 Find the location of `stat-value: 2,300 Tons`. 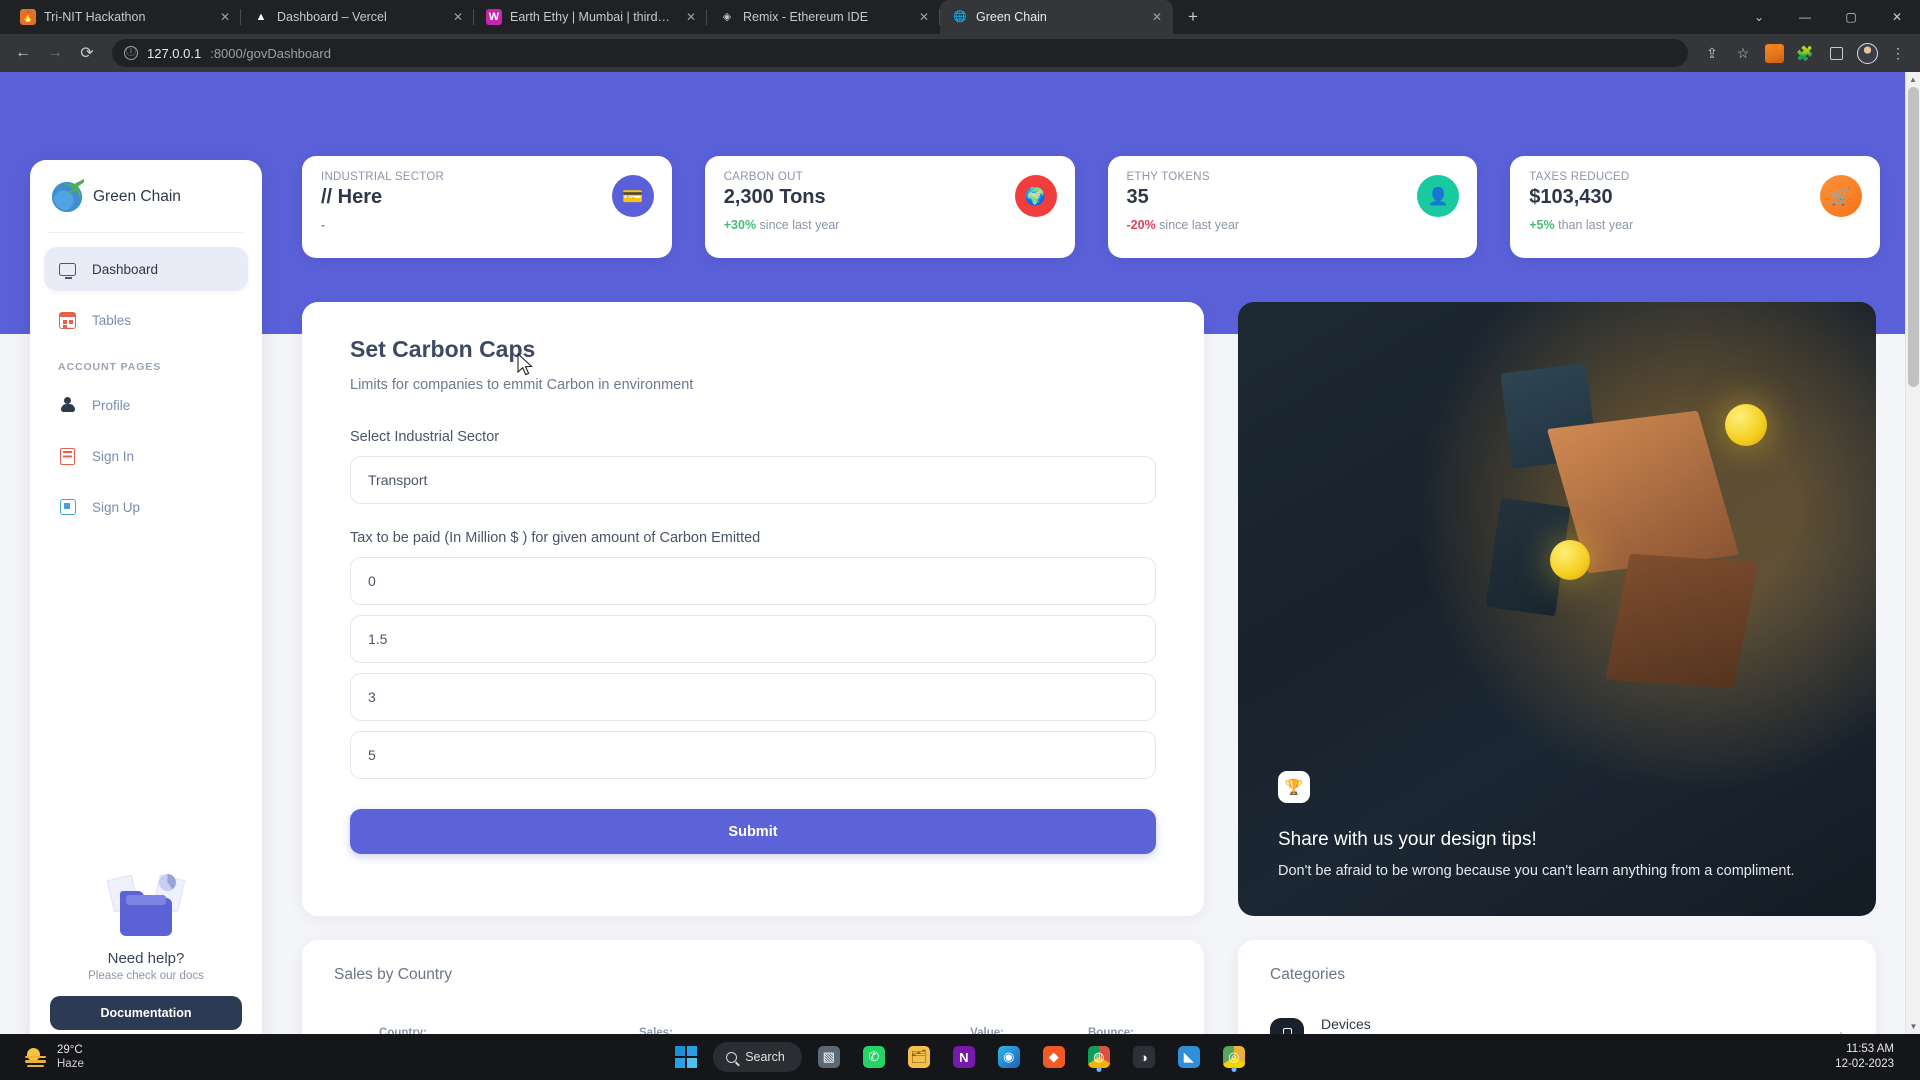

stat-value: 2,300 Tons is located at coordinates (774, 197).